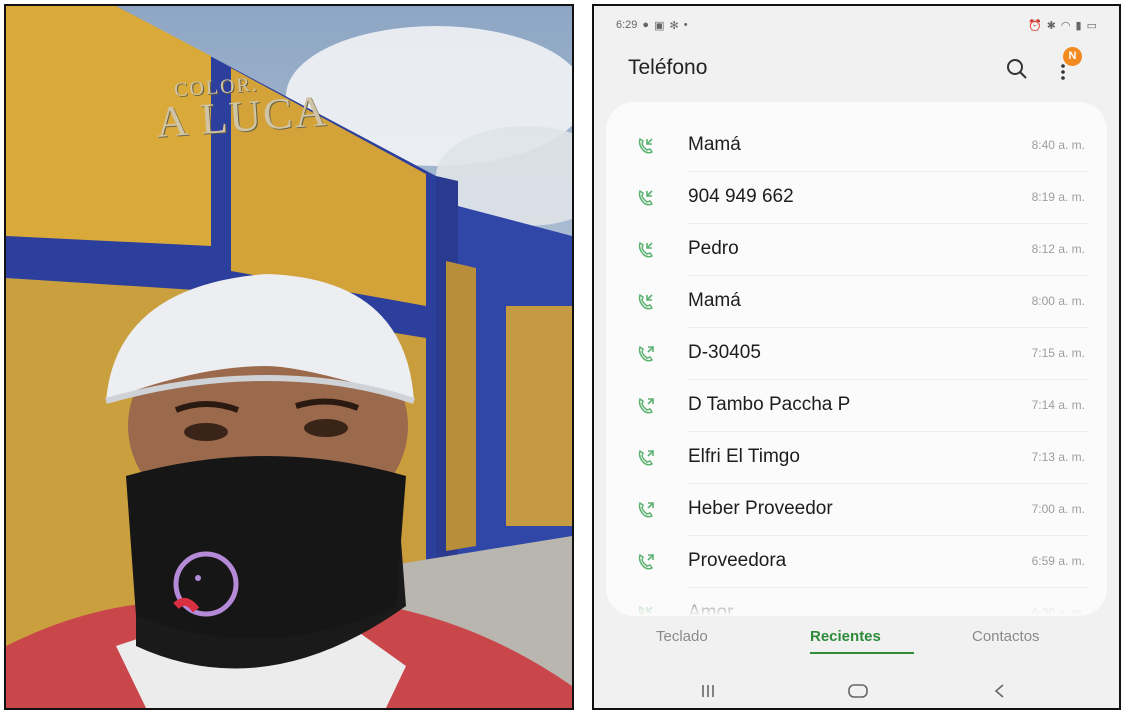  What do you see at coordinates (744, 456) in the screenshot?
I see `contact-name: Elfri El Timgo` at bounding box center [744, 456].